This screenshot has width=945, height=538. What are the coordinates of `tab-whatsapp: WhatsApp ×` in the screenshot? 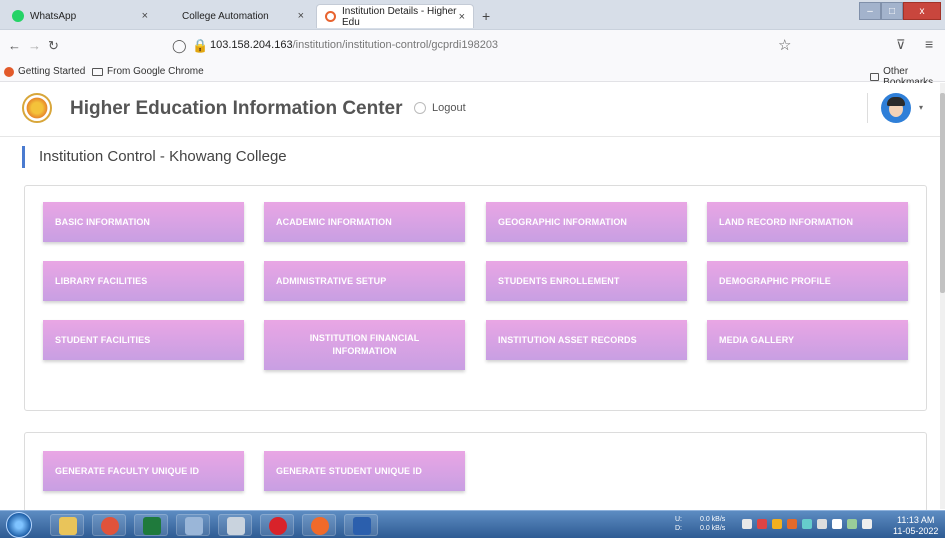 It's located at (80, 16).